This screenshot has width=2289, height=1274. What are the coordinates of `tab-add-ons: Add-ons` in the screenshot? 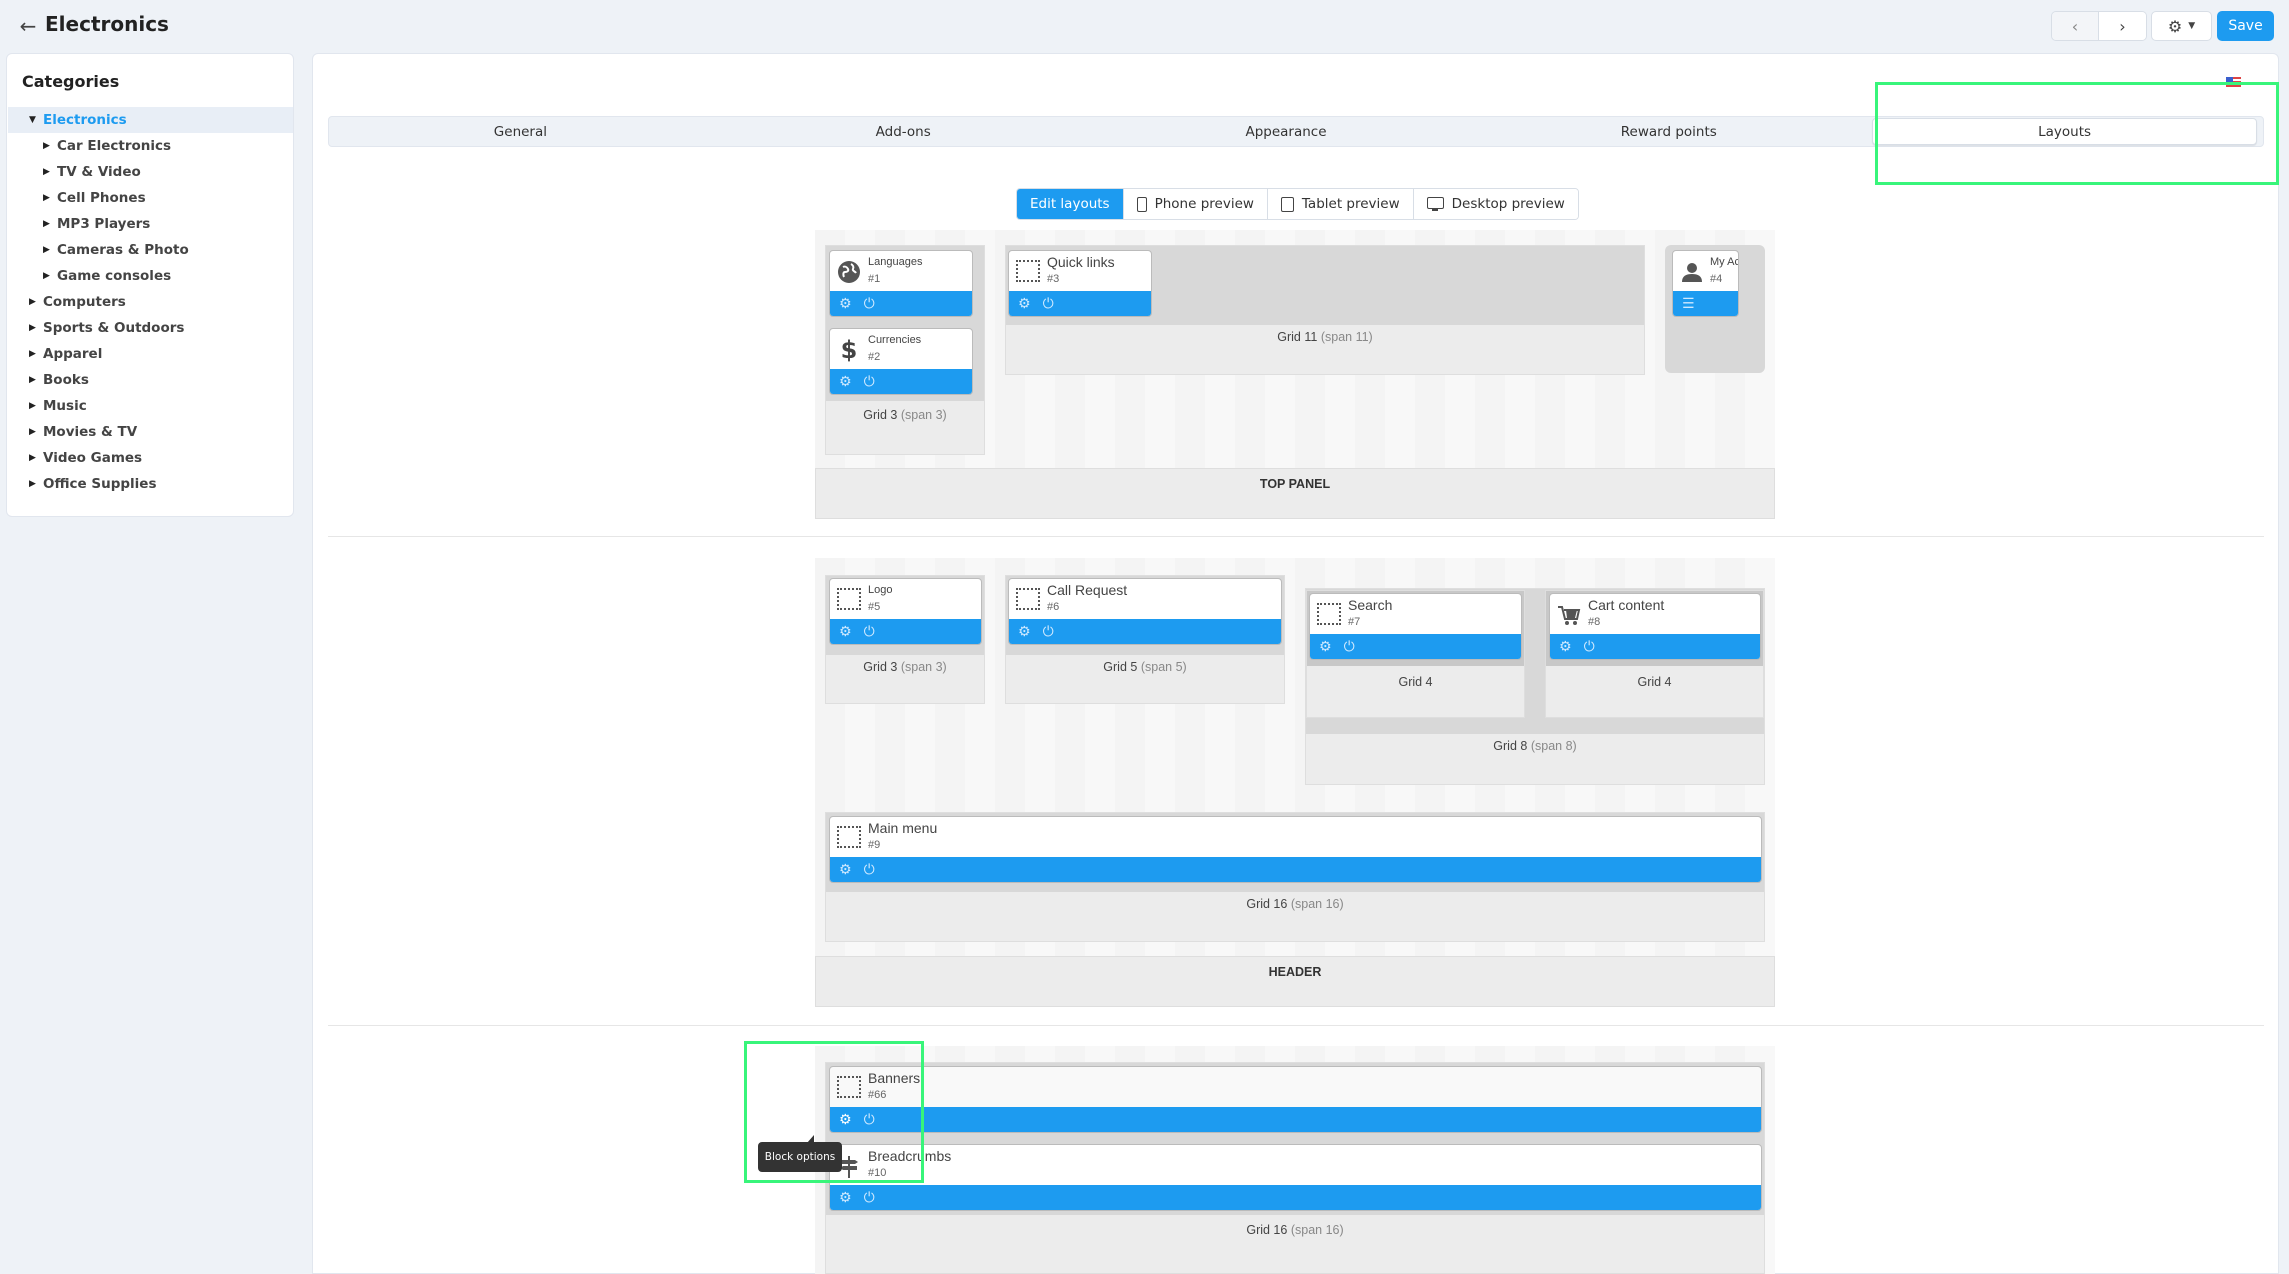 It's located at (903, 131).